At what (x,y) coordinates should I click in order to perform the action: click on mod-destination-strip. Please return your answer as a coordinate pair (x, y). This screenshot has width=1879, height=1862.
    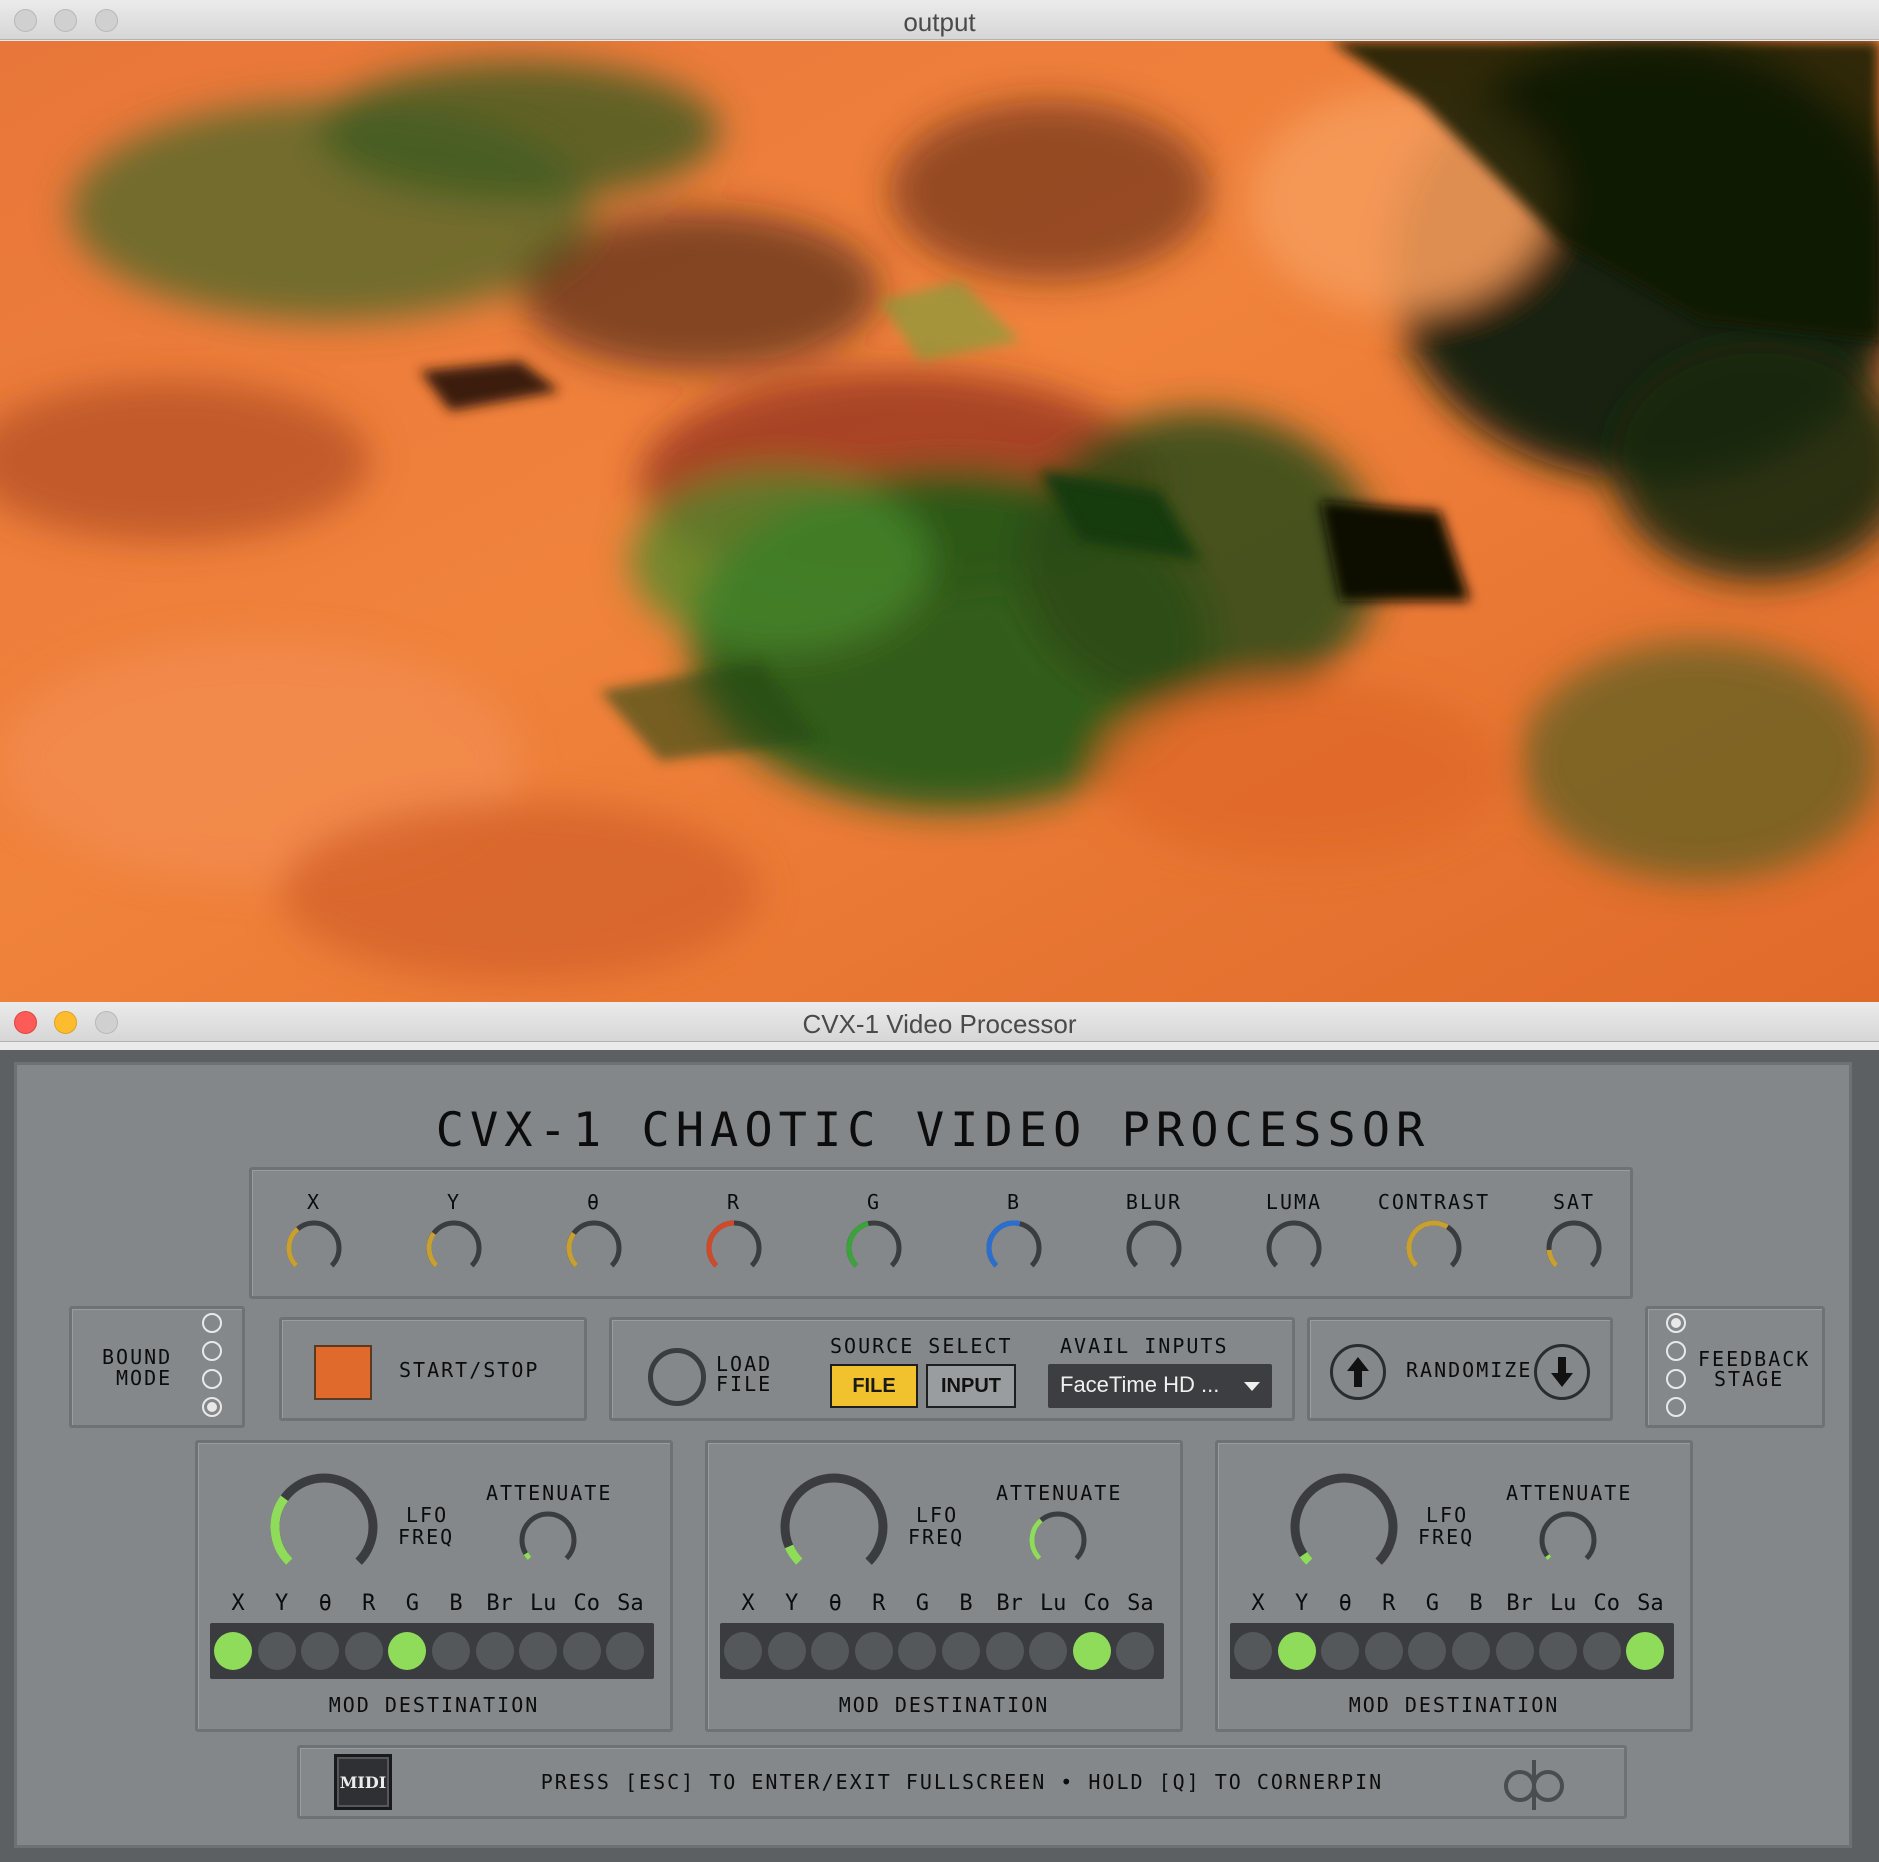
    Looking at the image, I should click on (432, 1651).